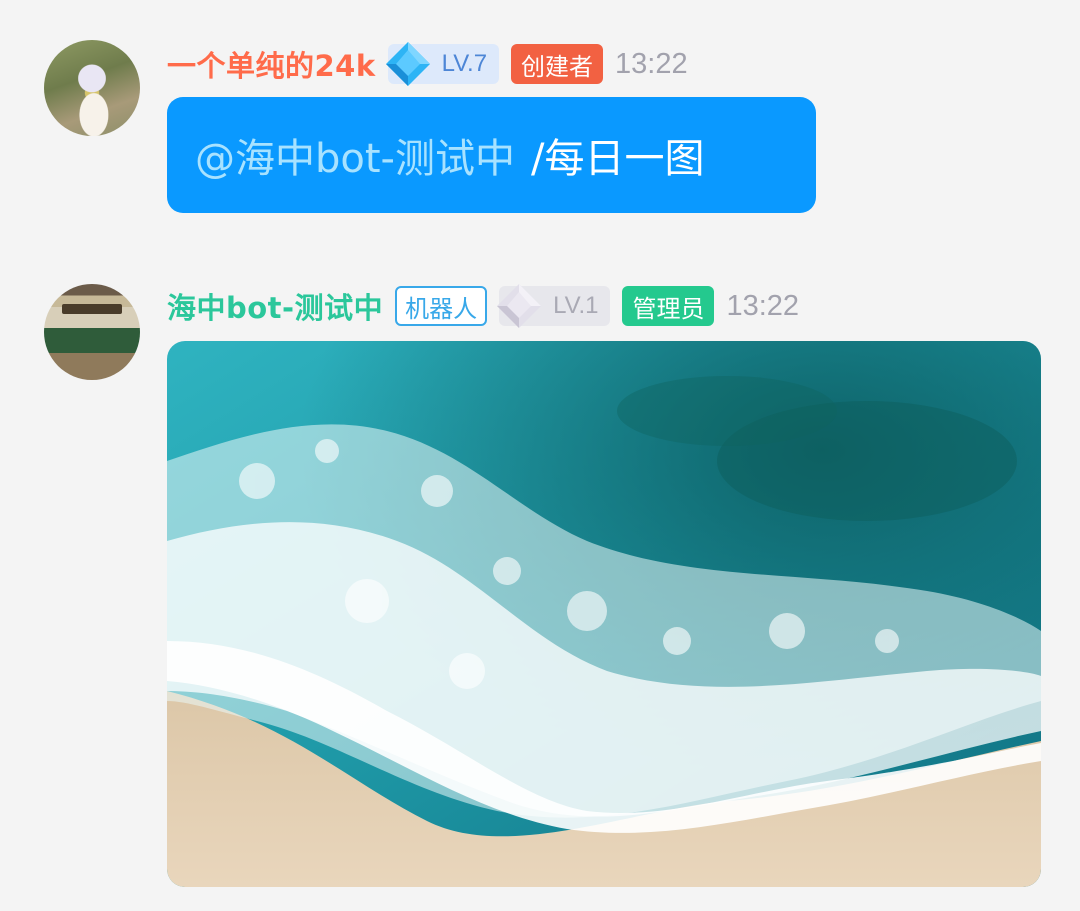  I want to click on message-header: 一个单纯的24k LV.7 创建者 13:22, so click(427, 64).